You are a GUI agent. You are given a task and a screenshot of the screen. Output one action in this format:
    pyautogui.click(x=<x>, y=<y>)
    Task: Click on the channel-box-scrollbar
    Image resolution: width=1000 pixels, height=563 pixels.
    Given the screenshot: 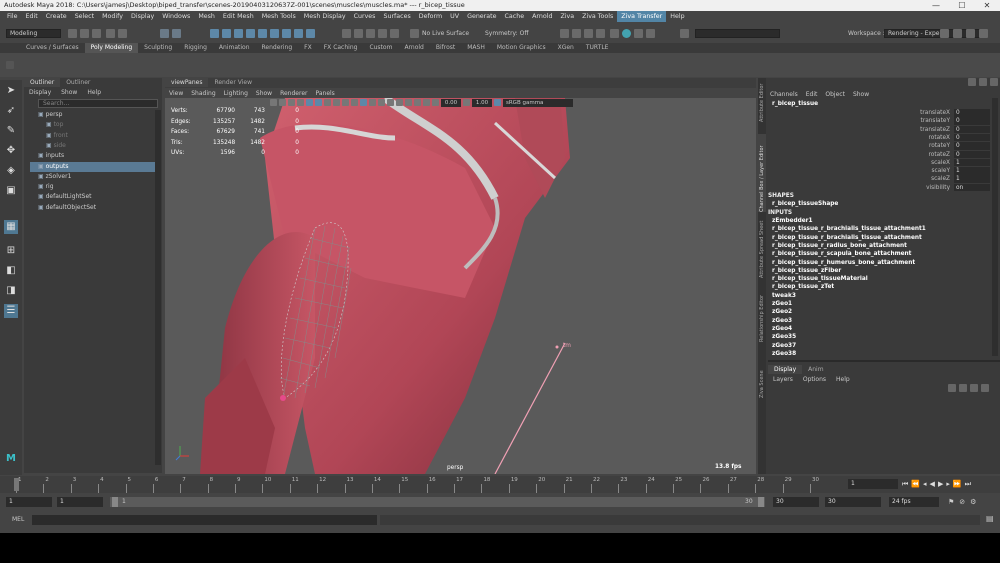 What is the action you would take?
    pyautogui.click(x=995, y=227)
    